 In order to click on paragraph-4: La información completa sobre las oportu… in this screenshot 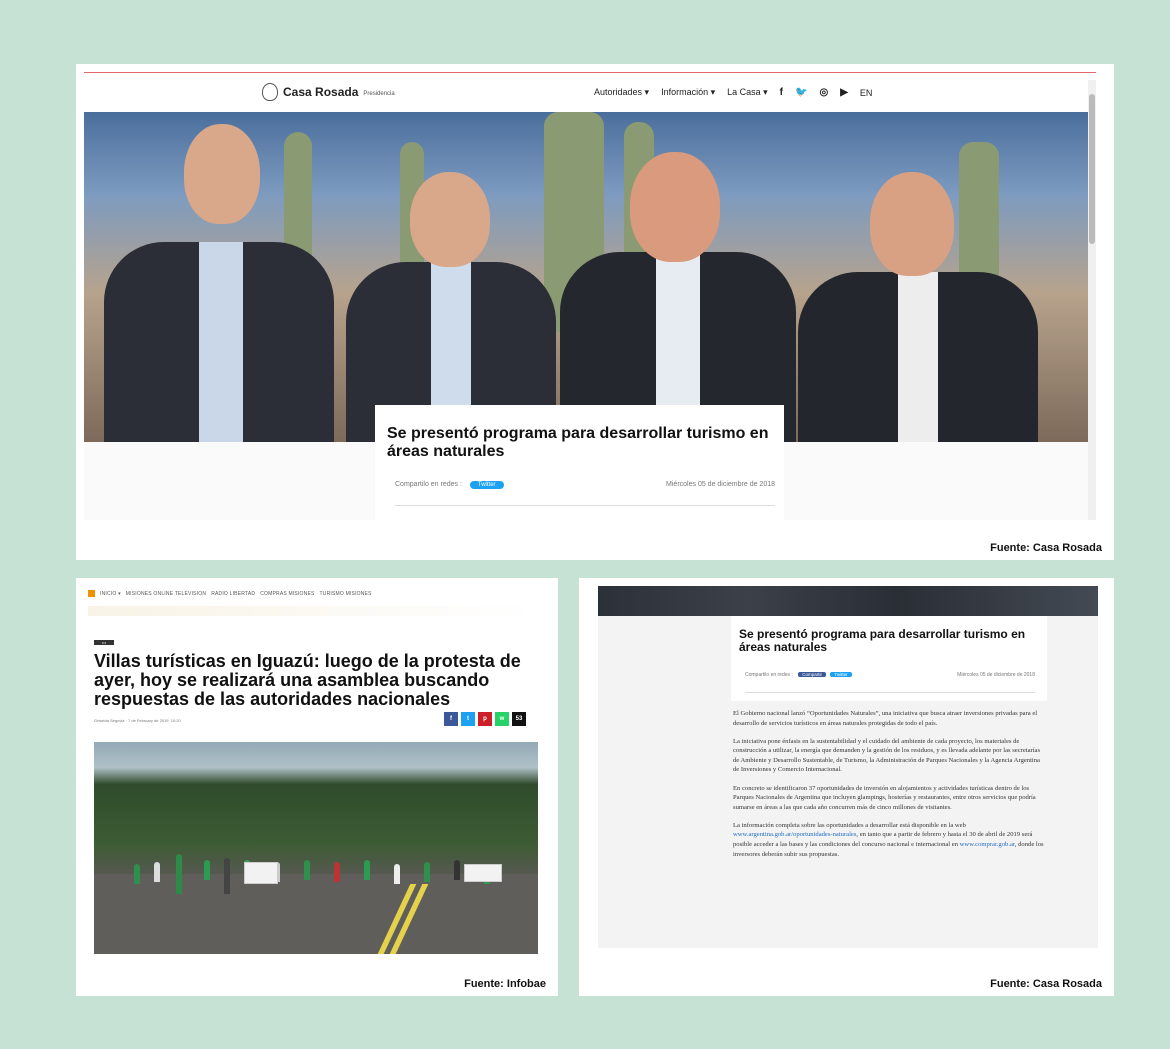, I will do `click(889, 840)`.